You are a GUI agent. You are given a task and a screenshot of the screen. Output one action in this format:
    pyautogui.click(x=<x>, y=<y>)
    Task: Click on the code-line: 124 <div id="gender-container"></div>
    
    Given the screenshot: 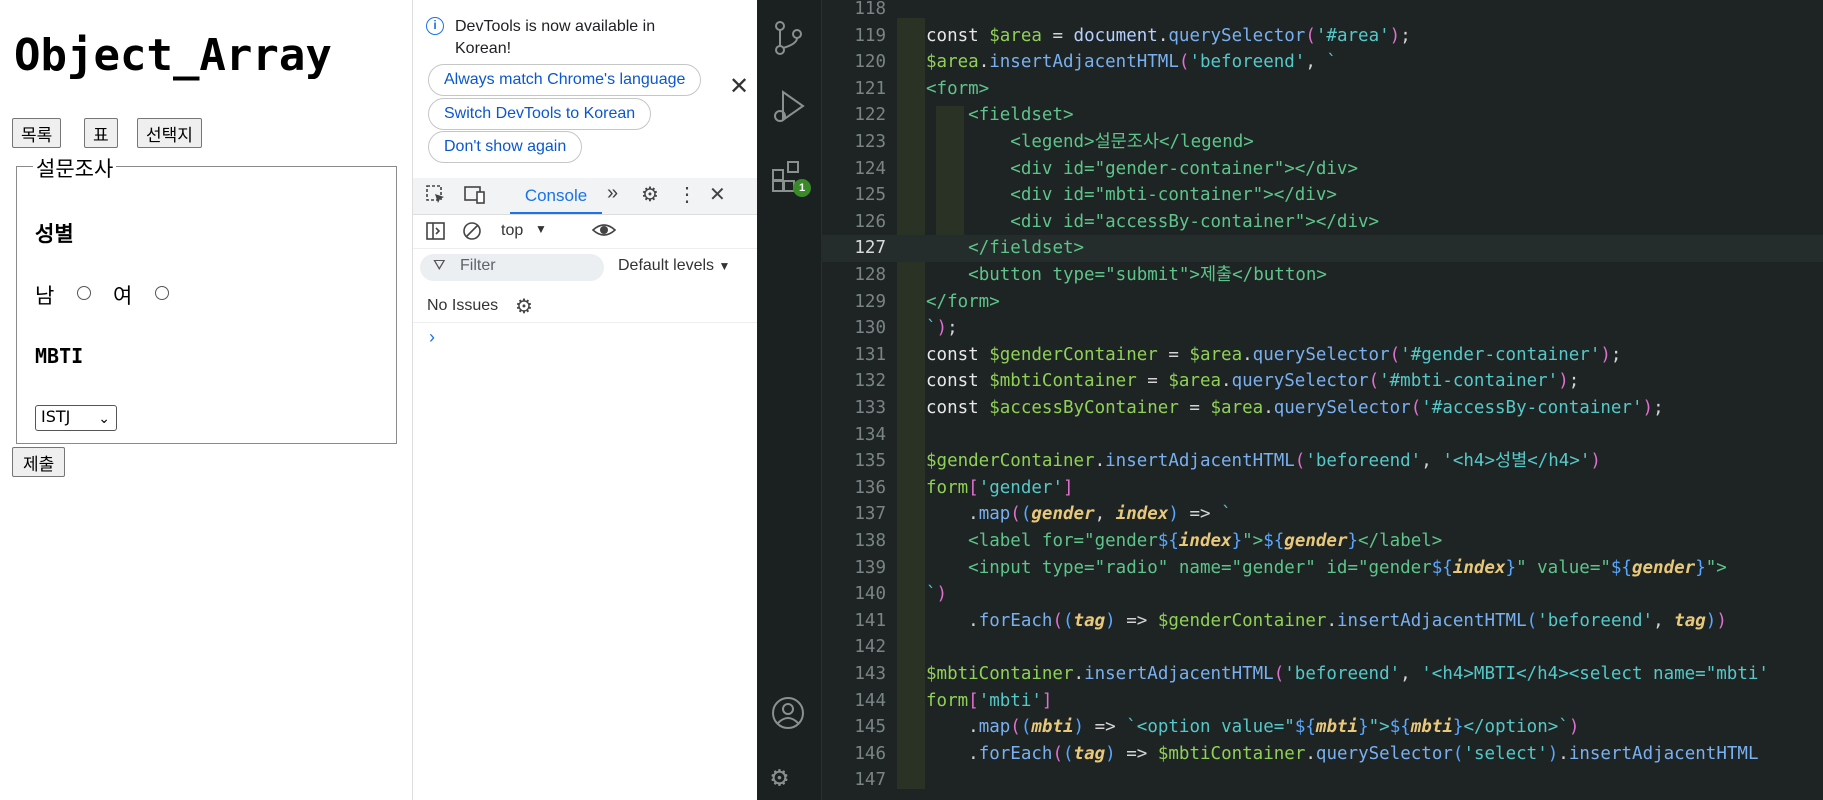 What is the action you would take?
    pyautogui.click(x=1322, y=169)
    